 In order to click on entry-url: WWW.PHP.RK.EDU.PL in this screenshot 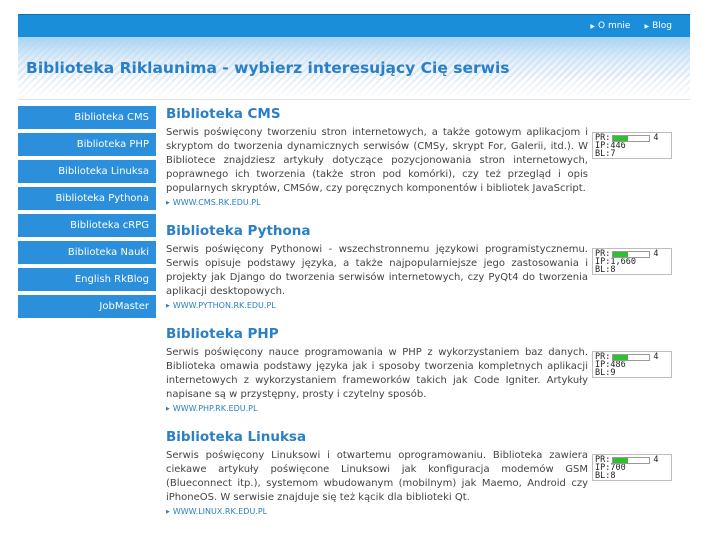, I will do `click(215, 408)`.